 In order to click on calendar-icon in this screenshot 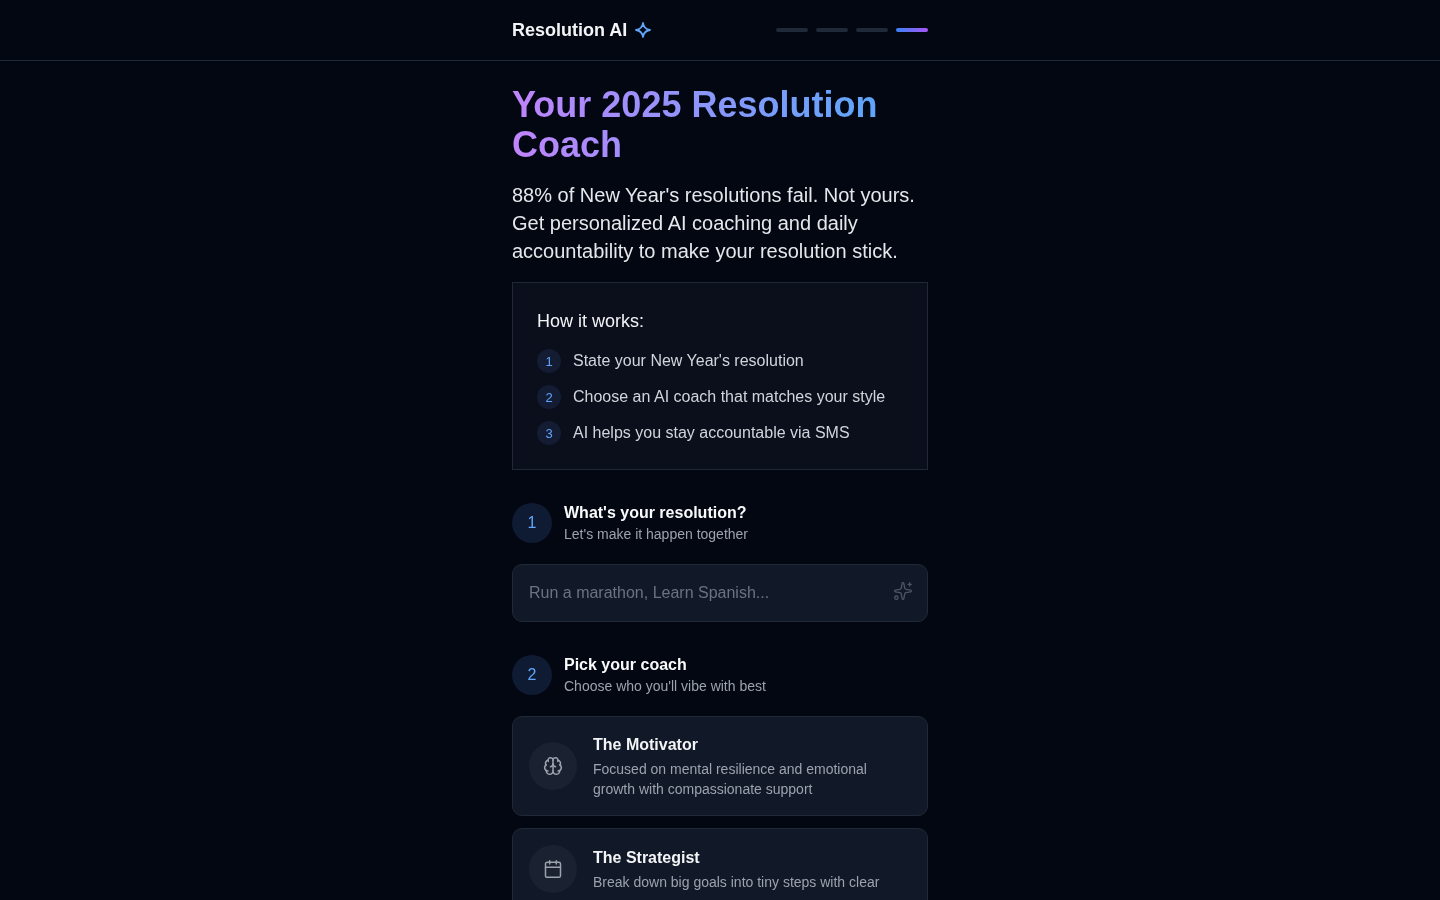, I will do `click(553, 869)`.